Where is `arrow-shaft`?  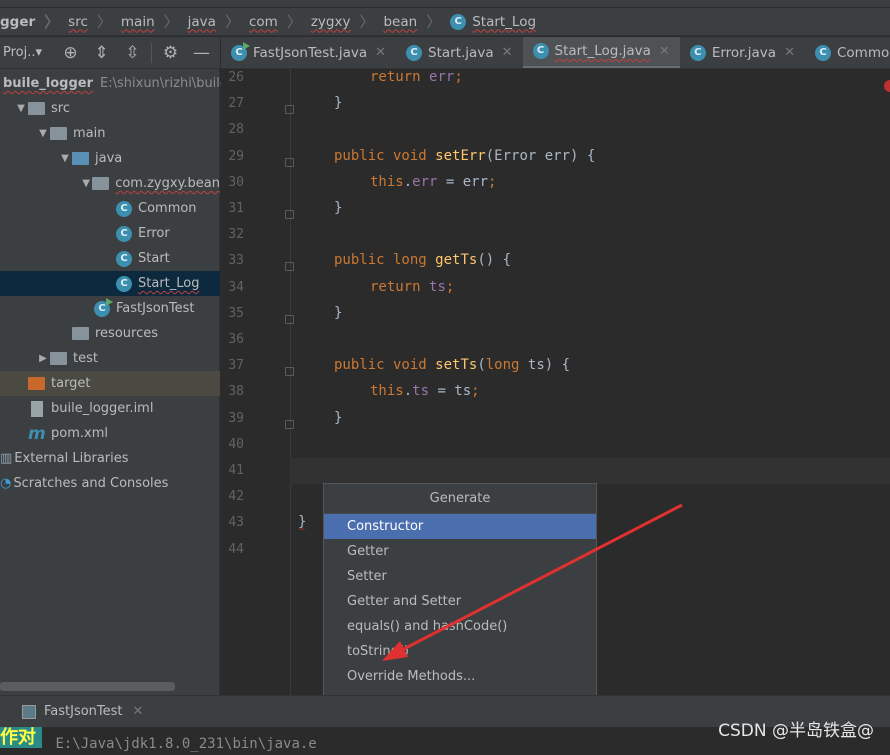
arrow-shaft is located at coordinates (540, 578).